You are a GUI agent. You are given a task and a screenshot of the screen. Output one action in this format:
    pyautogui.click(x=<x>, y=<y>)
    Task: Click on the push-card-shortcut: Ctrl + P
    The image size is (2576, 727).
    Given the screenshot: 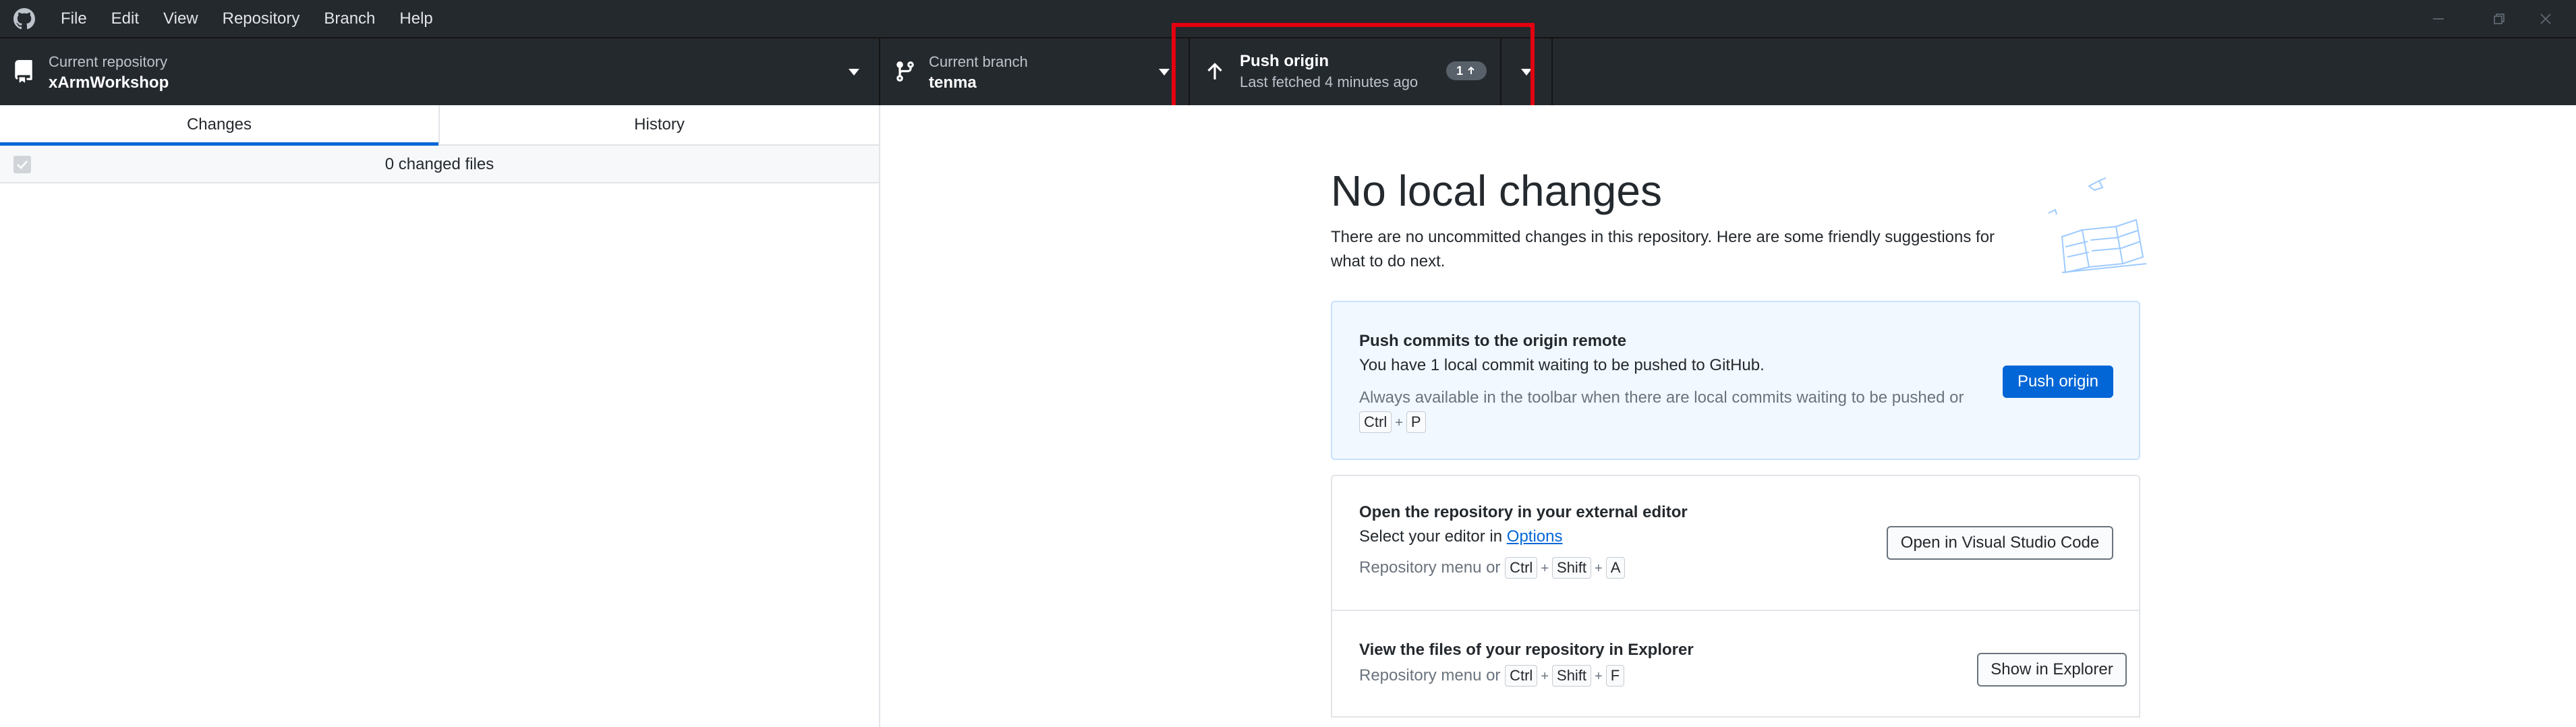 What is the action you would take?
    pyautogui.click(x=1392, y=422)
    